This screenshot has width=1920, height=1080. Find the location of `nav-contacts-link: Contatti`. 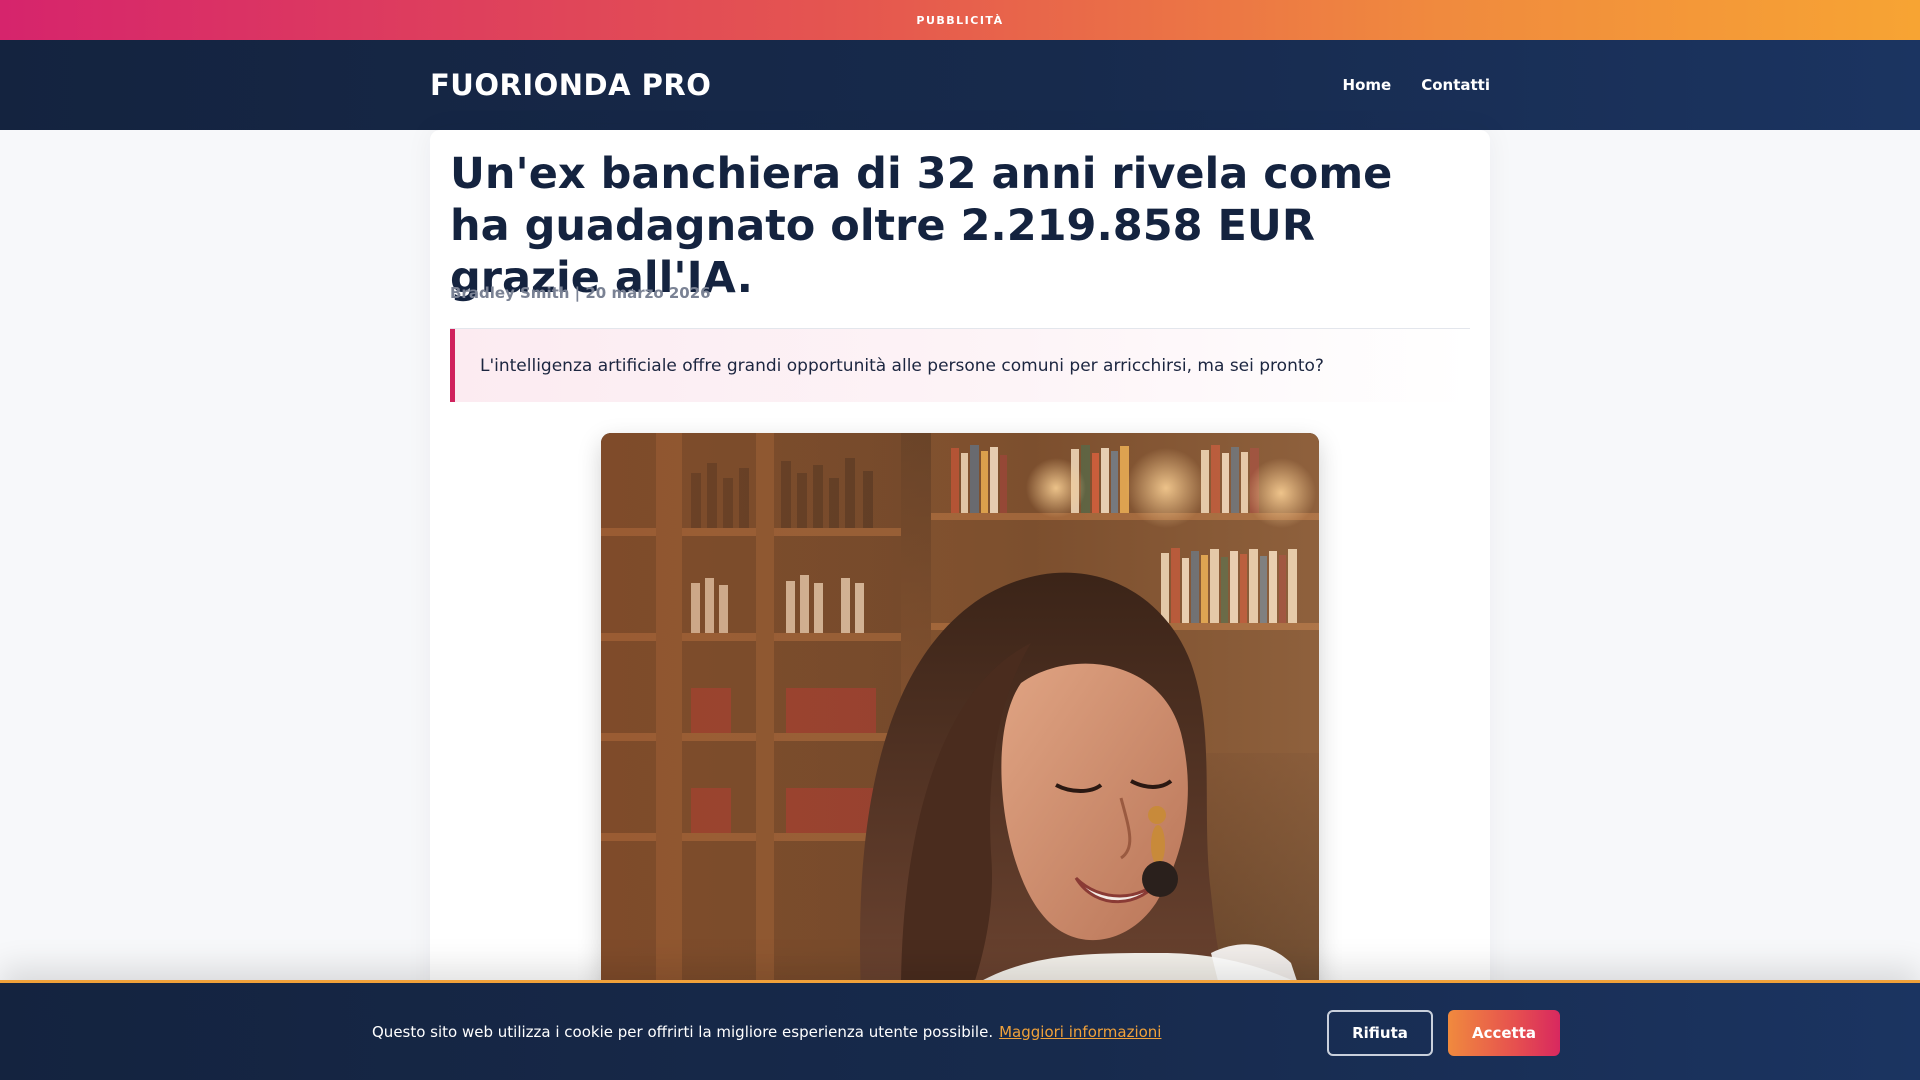

nav-contacts-link: Contatti is located at coordinates (1455, 85).